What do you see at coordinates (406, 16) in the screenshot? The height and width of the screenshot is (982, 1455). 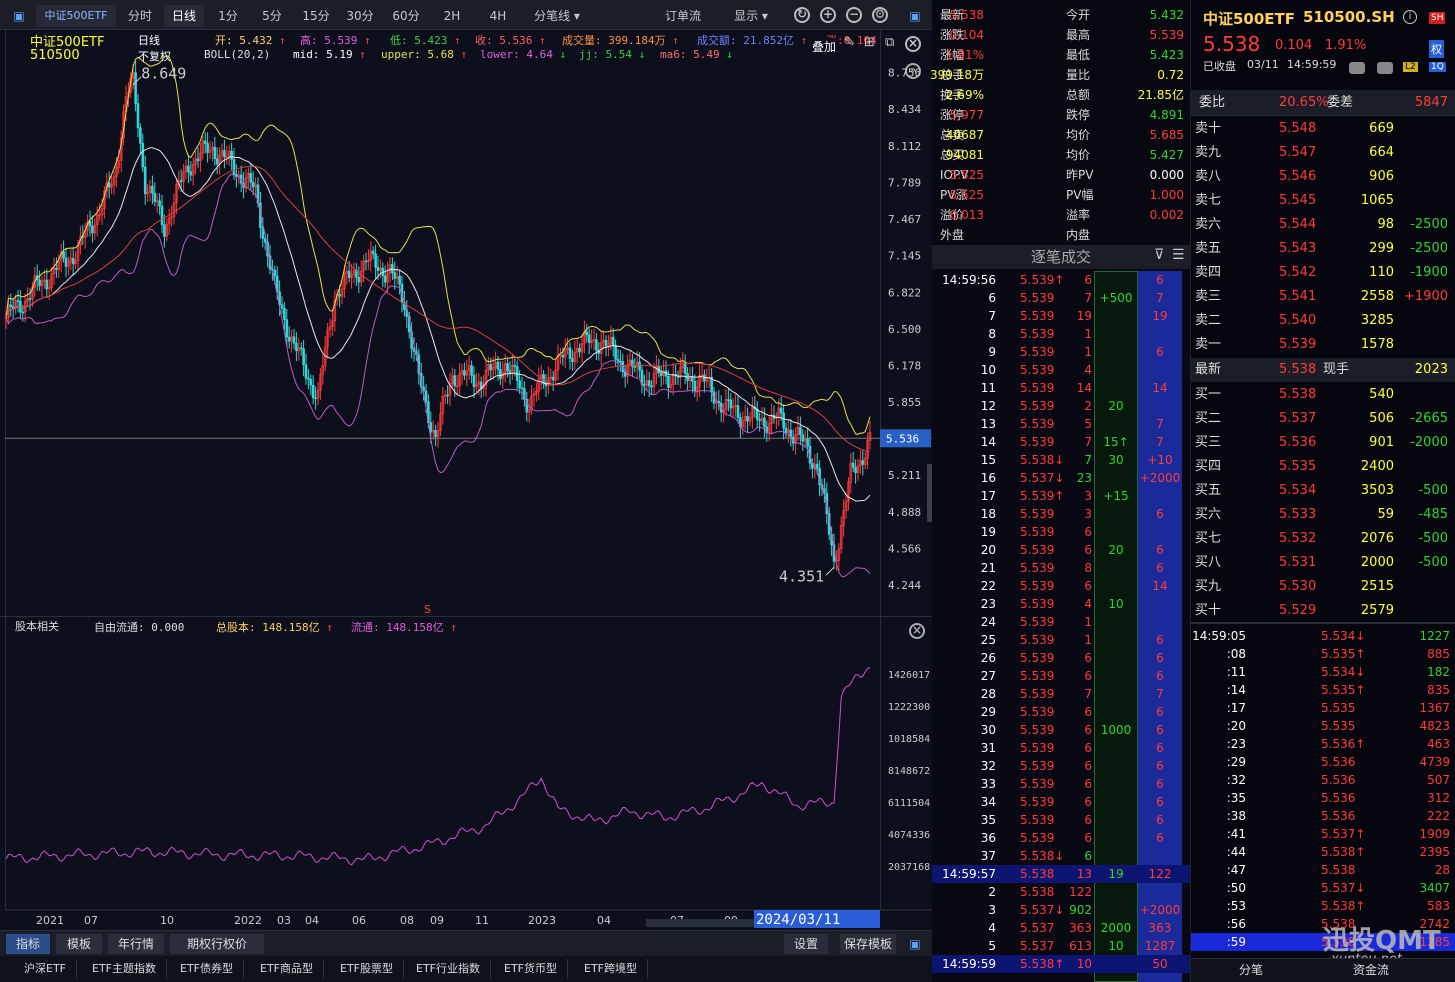 I see `tab-6: 60分` at bounding box center [406, 16].